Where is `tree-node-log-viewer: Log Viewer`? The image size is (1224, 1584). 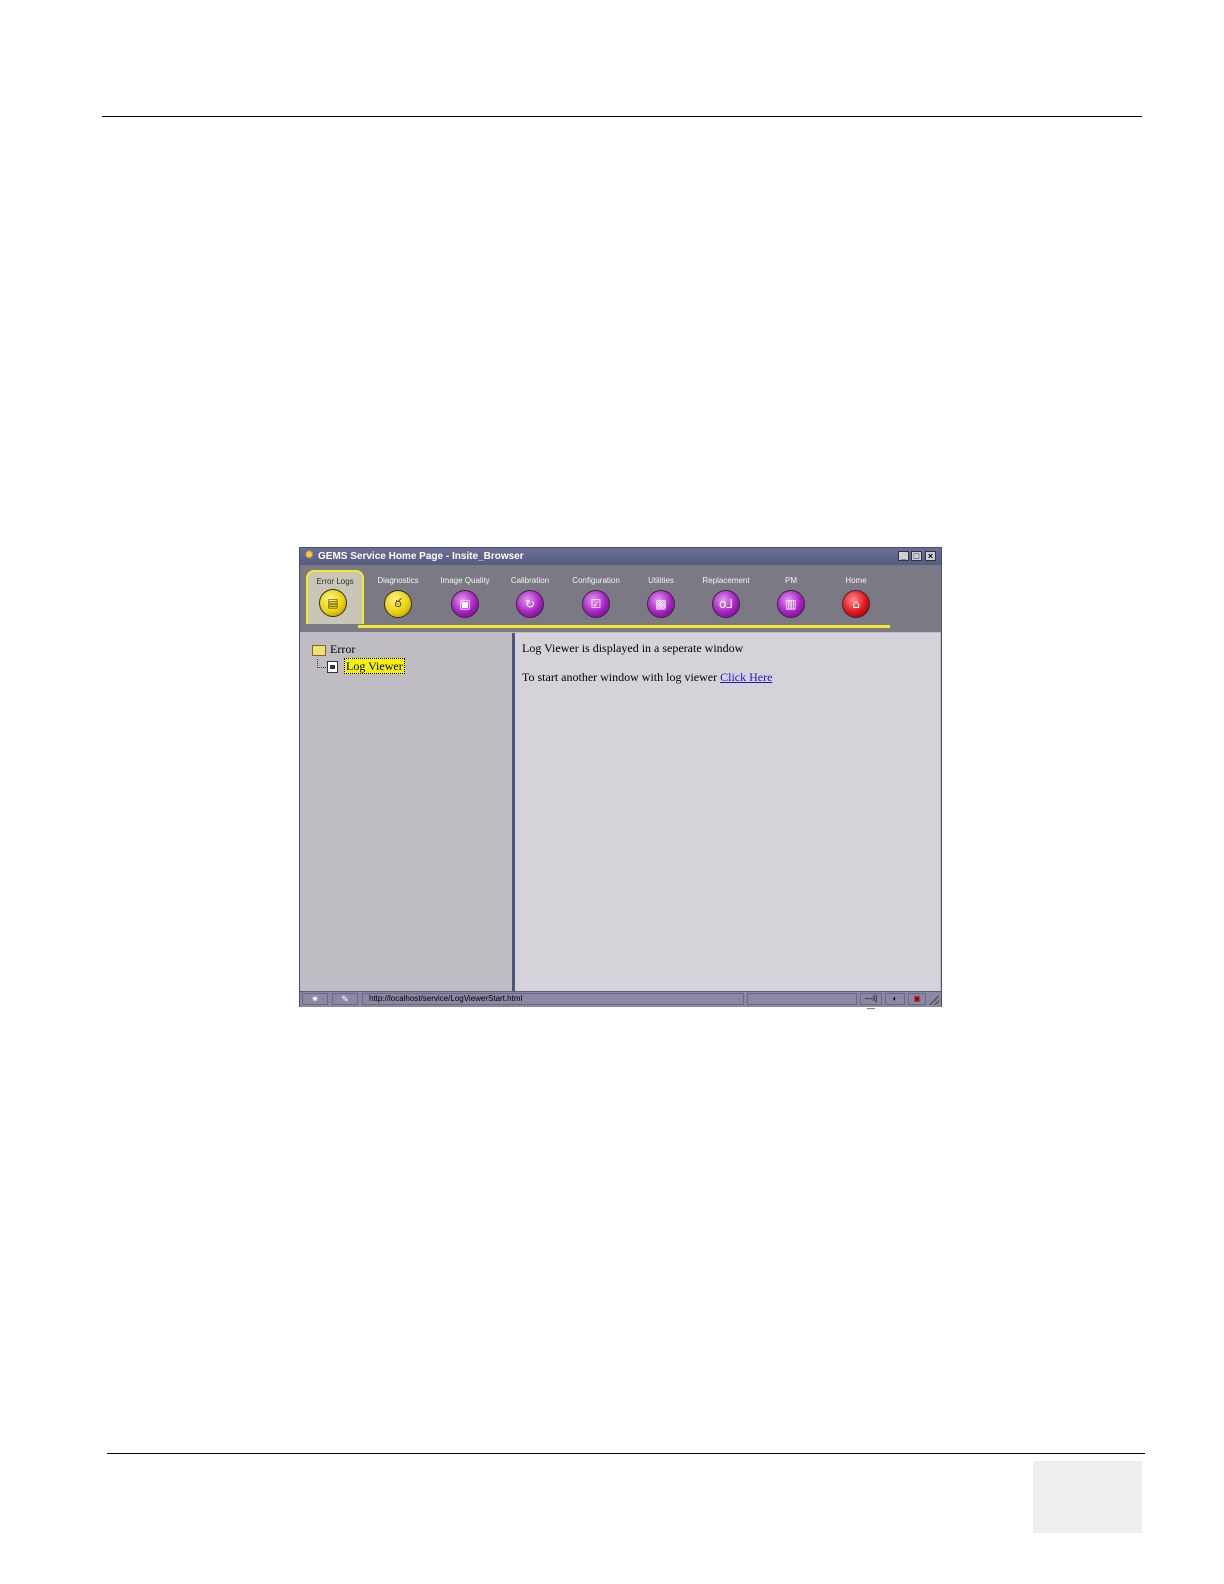 tree-node-log-viewer: Log Viewer is located at coordinates (361, 666).